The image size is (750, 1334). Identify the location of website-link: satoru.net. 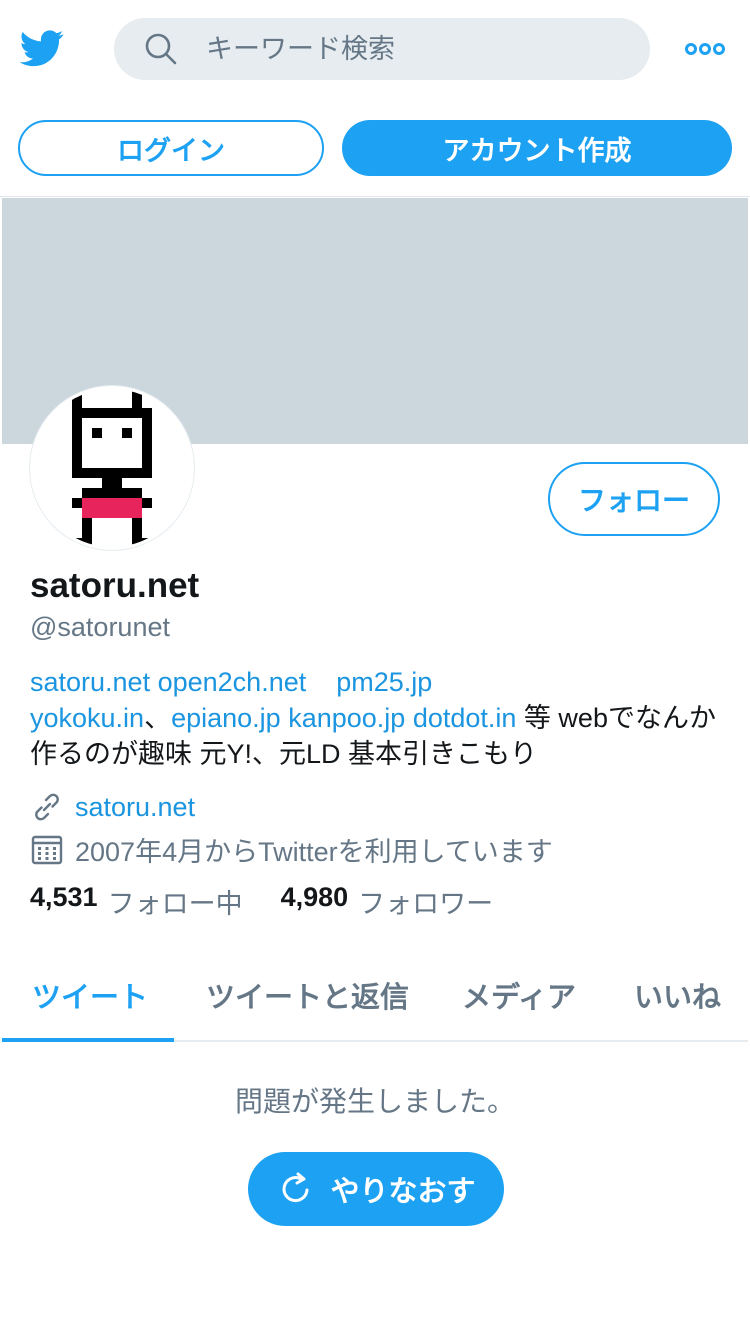
(135, 807).